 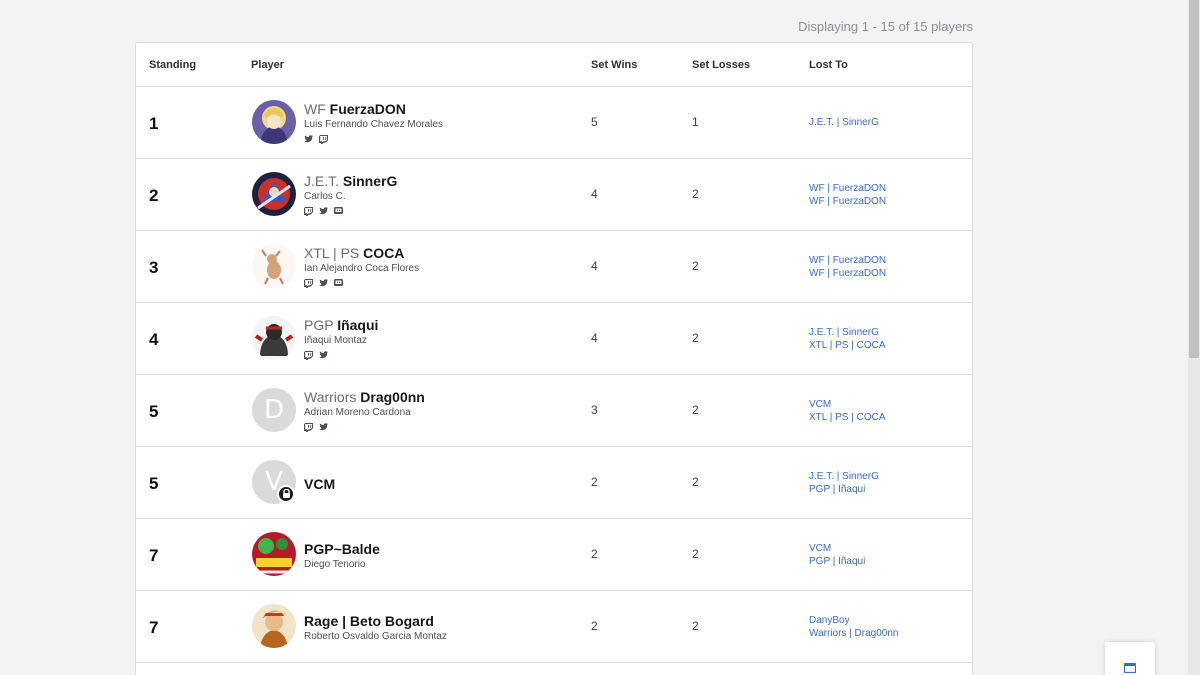 What do you see at coordinates (853, 633) in the screenshot?
I see `lost-to-link: Warriors | Drag00nn` at bounding box center [853, 633].